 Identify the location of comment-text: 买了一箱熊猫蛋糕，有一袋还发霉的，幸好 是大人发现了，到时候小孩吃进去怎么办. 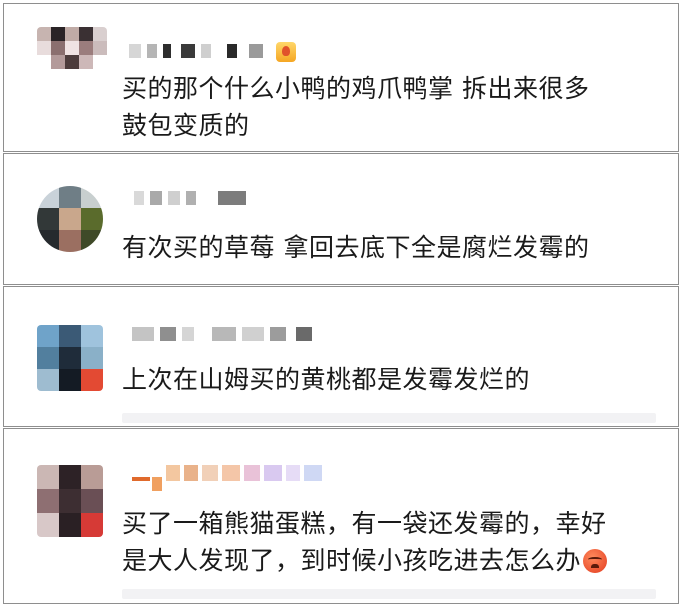
(389, 542).